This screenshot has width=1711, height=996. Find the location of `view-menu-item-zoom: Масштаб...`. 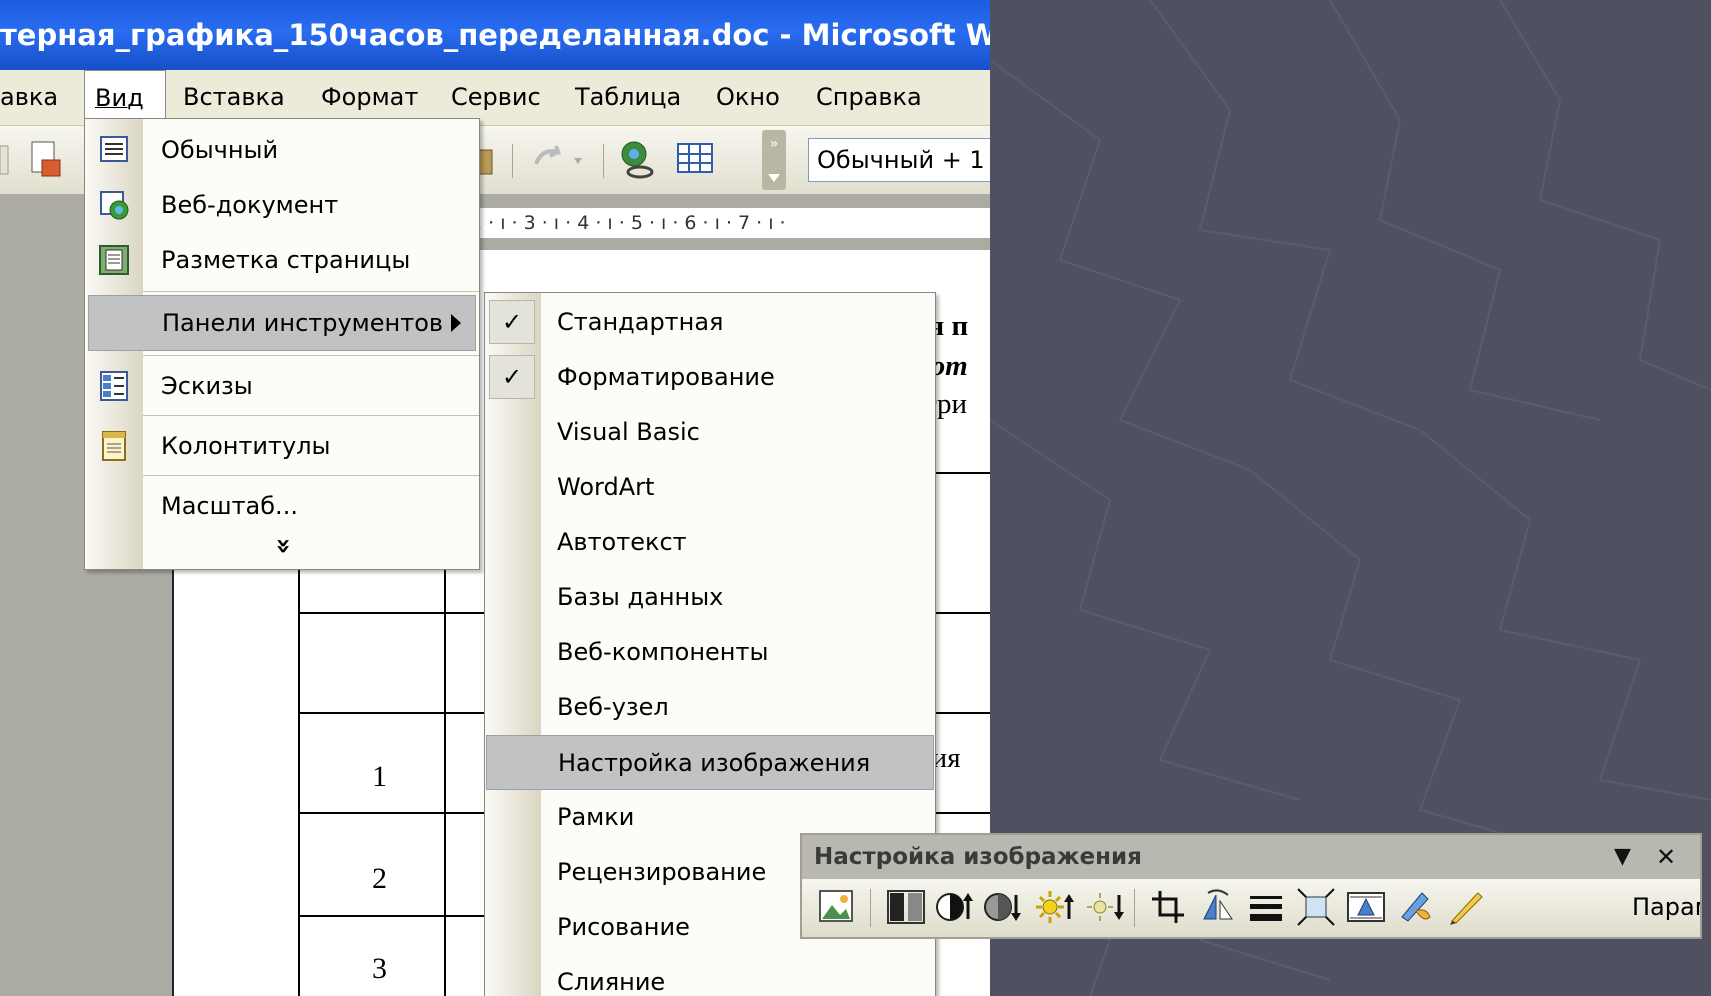

view-menu-item-zoom: Масштаб... is located at coordinates (282, 506).